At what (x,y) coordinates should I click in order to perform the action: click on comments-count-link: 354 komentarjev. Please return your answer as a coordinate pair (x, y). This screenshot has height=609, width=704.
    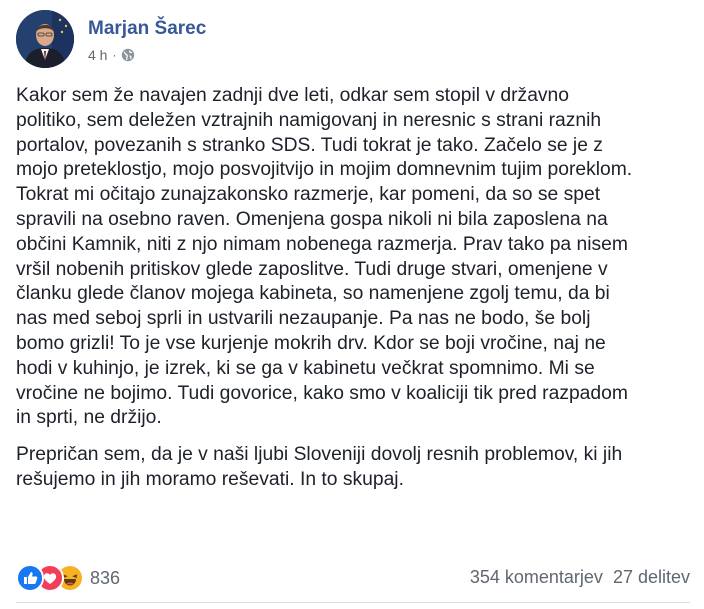
    Looking at the image, I should click on (536, 577).